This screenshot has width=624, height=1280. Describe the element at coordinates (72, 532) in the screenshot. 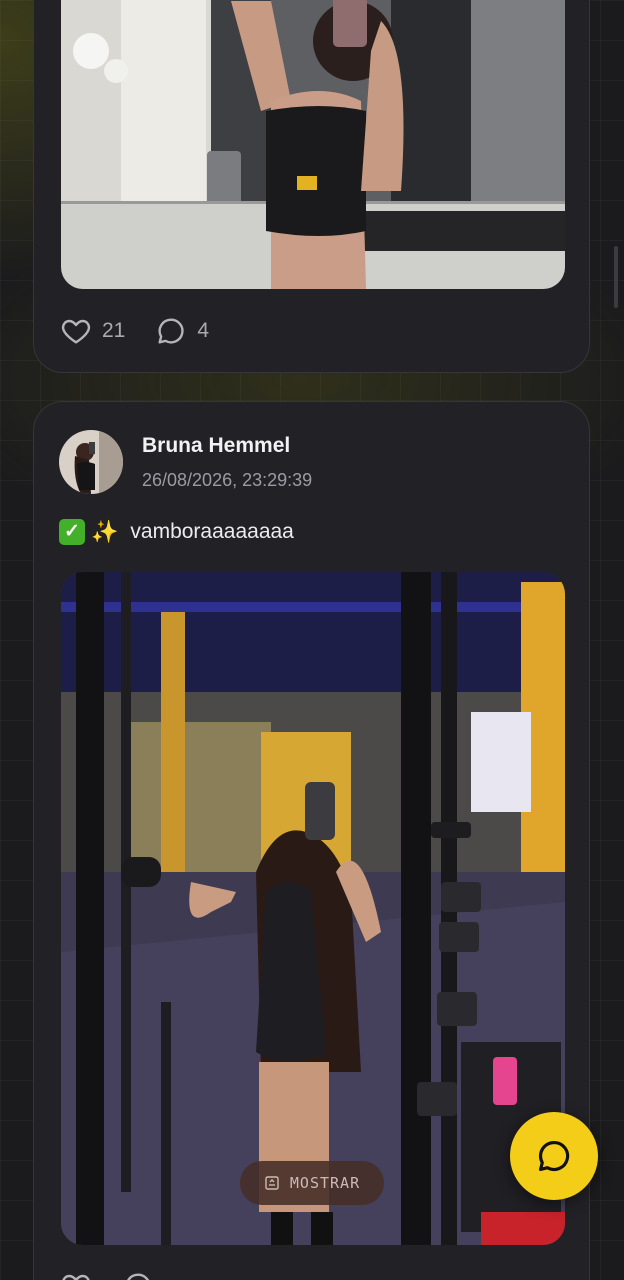

I see `check-mark-icon: ✓` at that location.